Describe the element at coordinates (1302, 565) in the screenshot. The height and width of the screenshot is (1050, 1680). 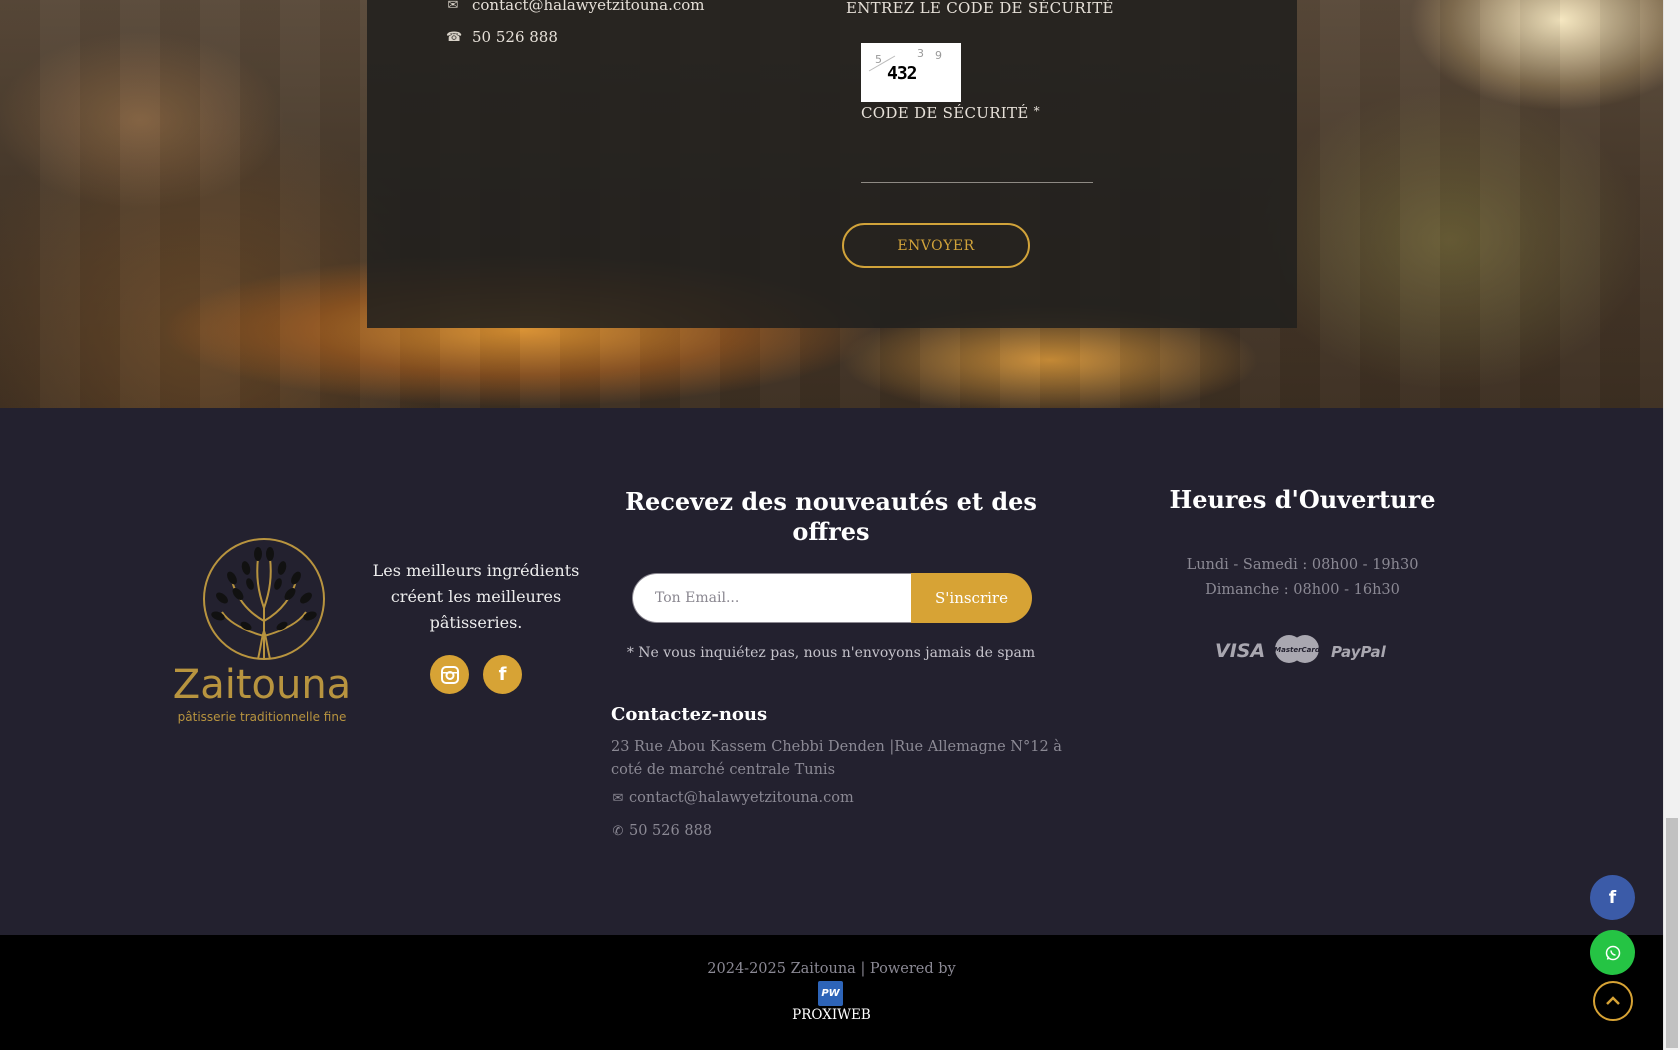
I see `hours-weekdays: Lundi - Samedi : 08h00 - 19h30` at that location.